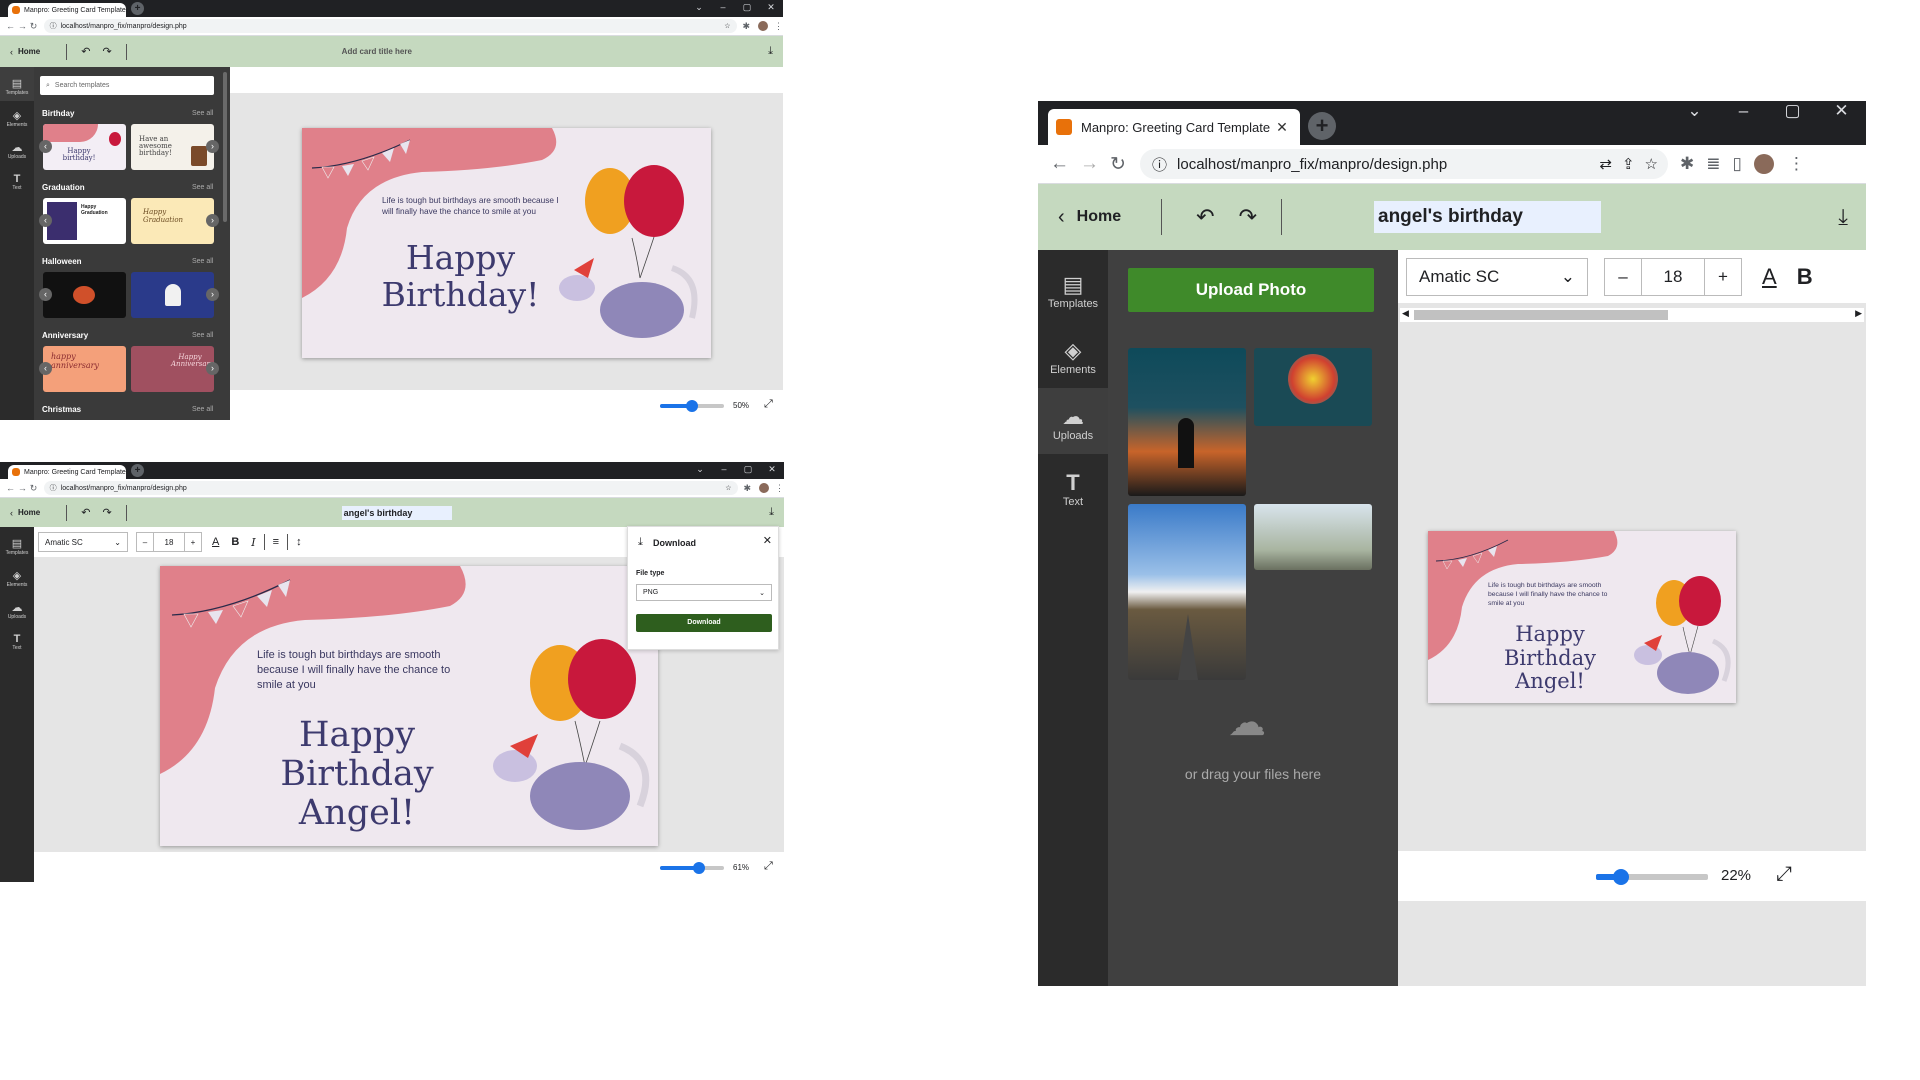 Image resolution: width=1920 pixels, height=1080 pixels. Describe the element at coordinates (137, 470) in the screenshot. I see `new-tab-button: +` at that location.